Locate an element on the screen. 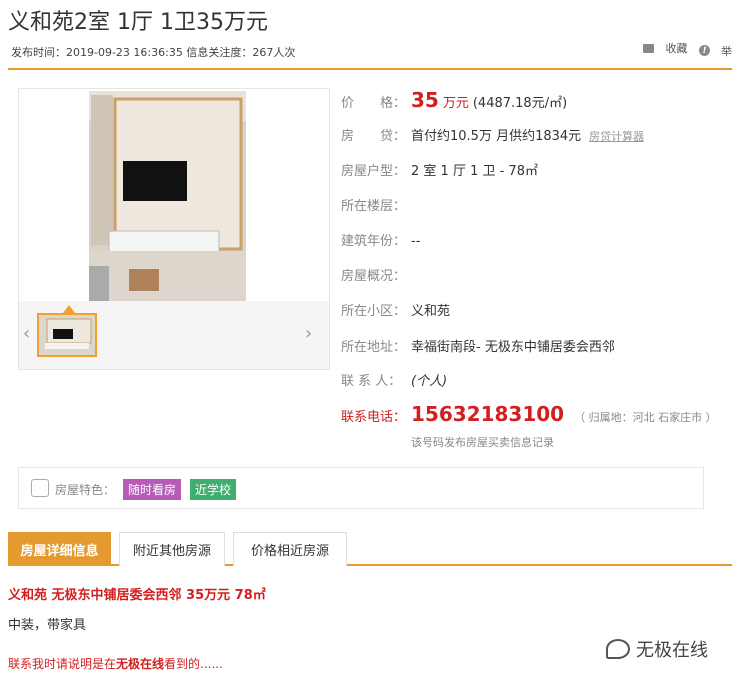 The width and height of the screenshot is (732, 680). price-per-sqm: (4487.18元/㎡) is located at coordinates (520, 103).